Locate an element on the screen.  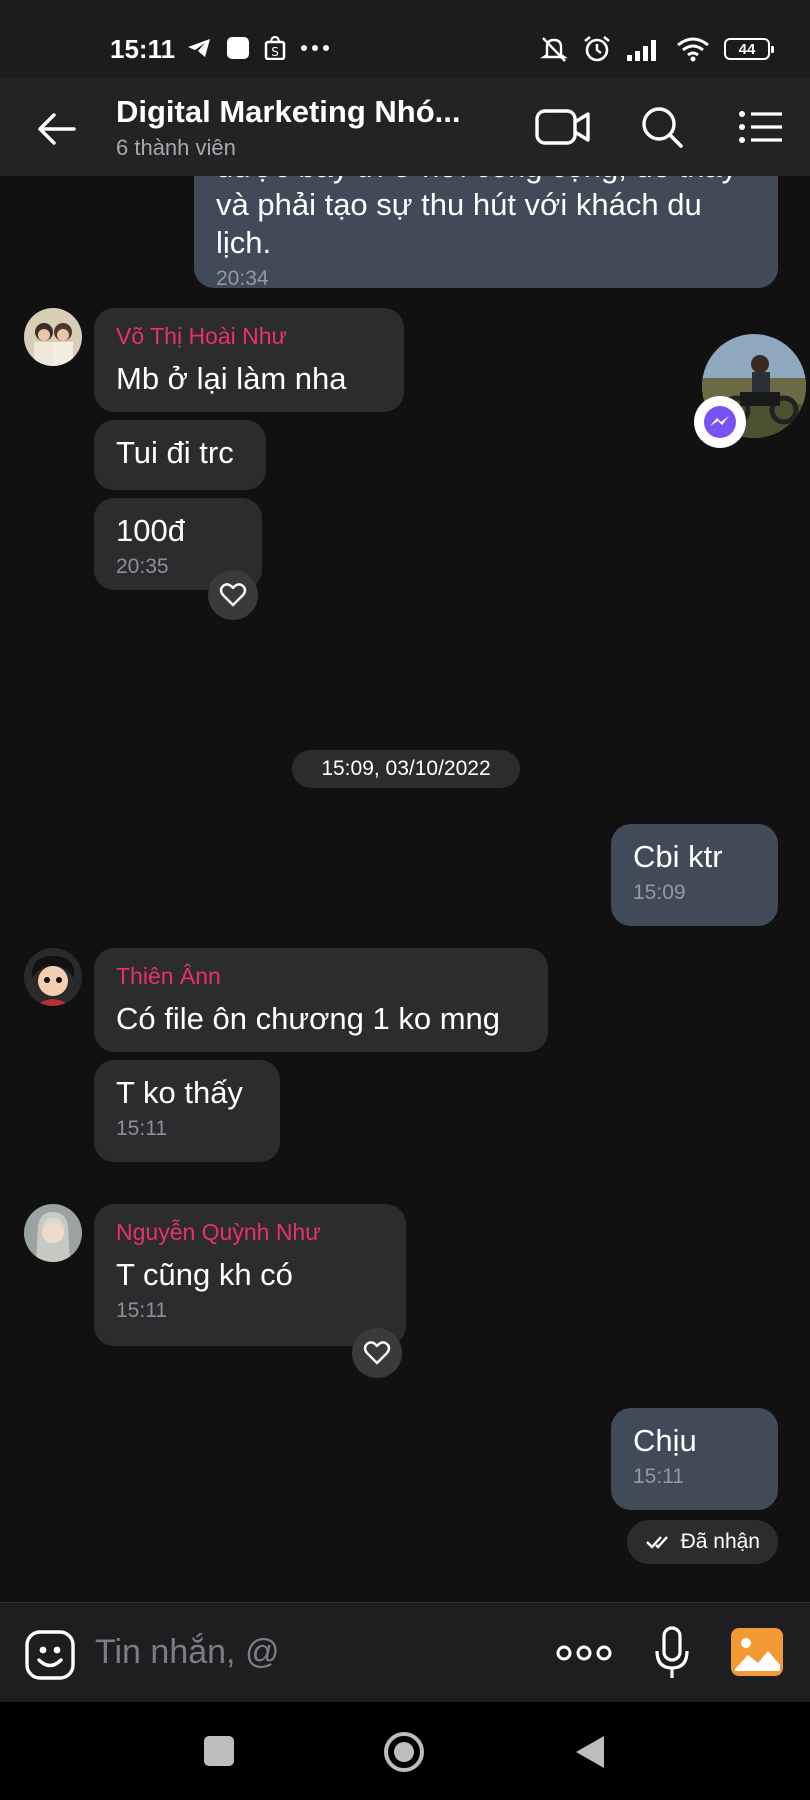
message-bubble-incoming: Nguyễn Quỳnh Như T cũng kh có 15:11 is located at coordinates (250, 1275).